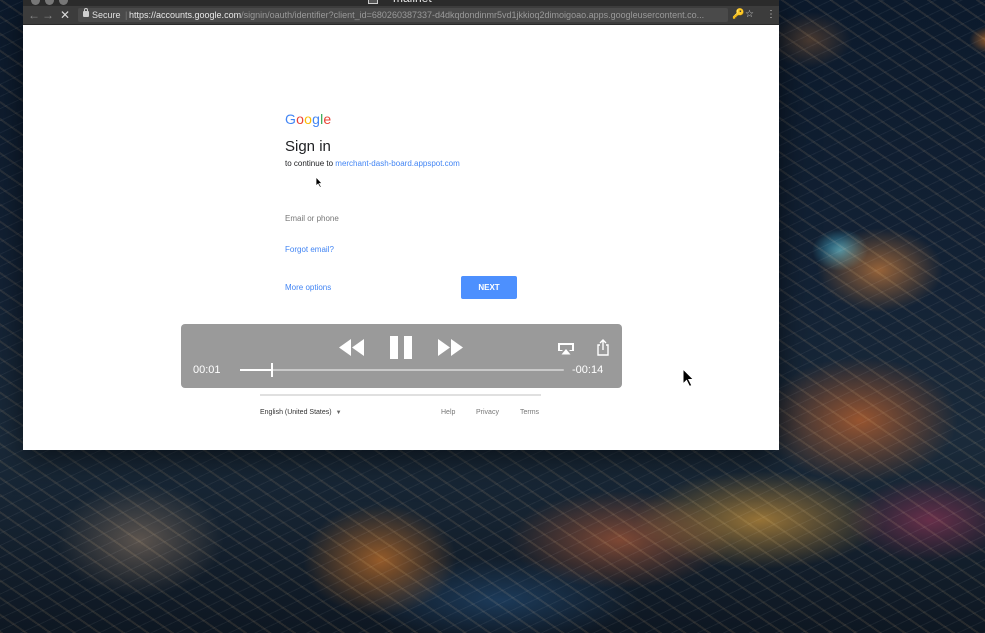 This screenshot has width=985, height=633. Describe the element at coordinates (185, 15) in the screenshot. I see `url-base: https://accounts.google.com` at that location.